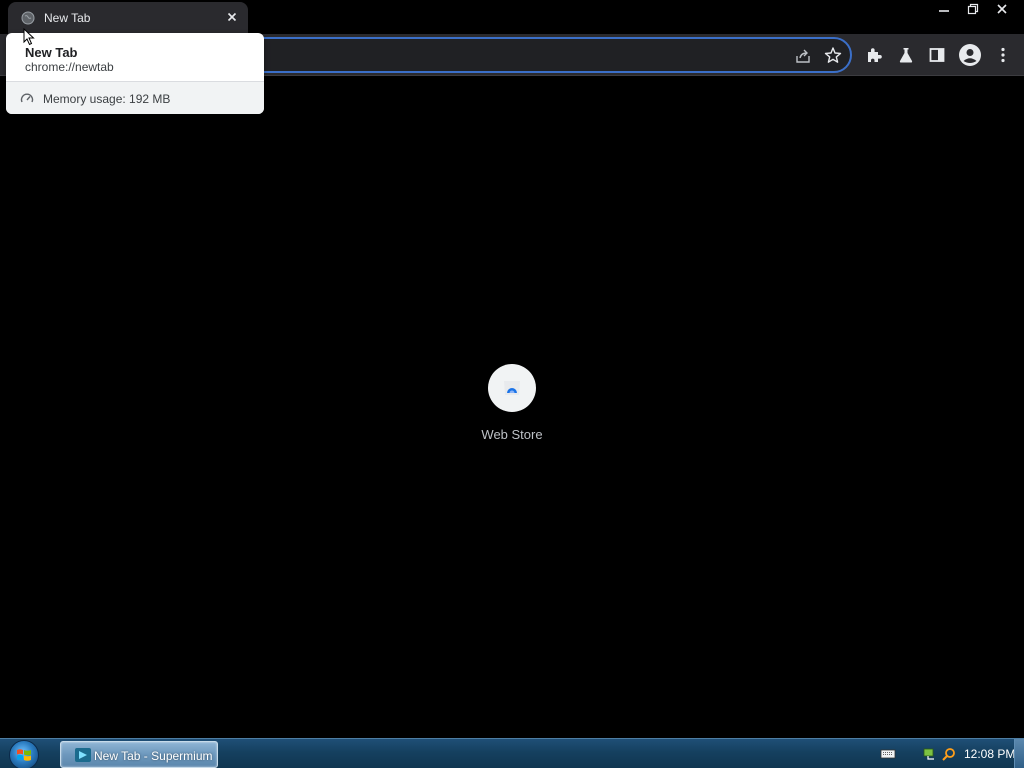  I want to click on shortcut-icon-container, so click(512, 388).